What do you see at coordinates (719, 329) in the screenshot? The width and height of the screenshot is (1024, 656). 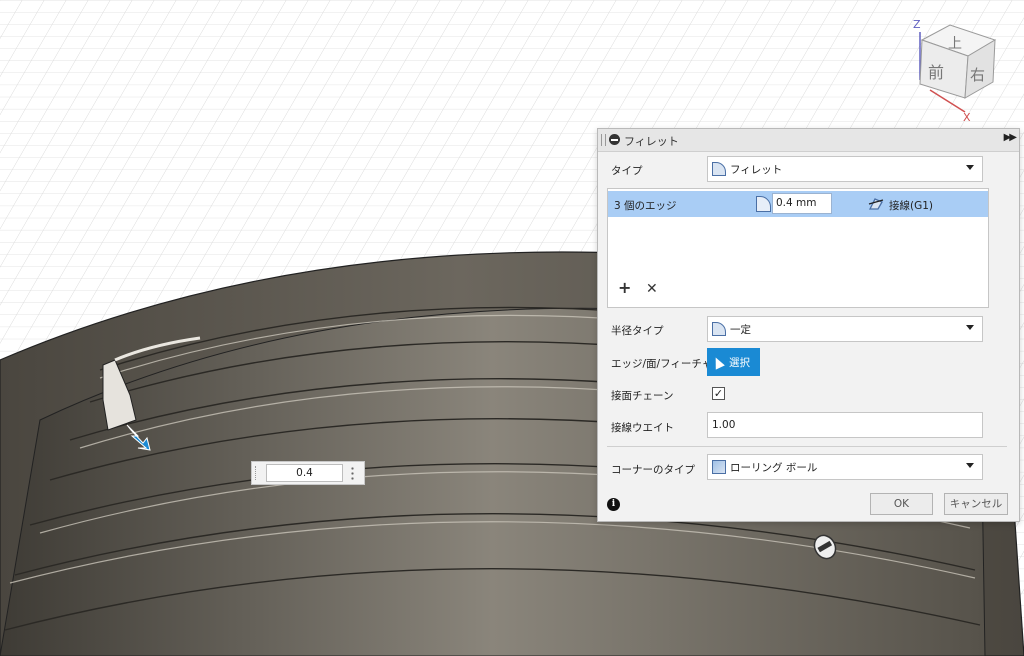 I see `constant-radius-icon` at bounding box center [719, 329].